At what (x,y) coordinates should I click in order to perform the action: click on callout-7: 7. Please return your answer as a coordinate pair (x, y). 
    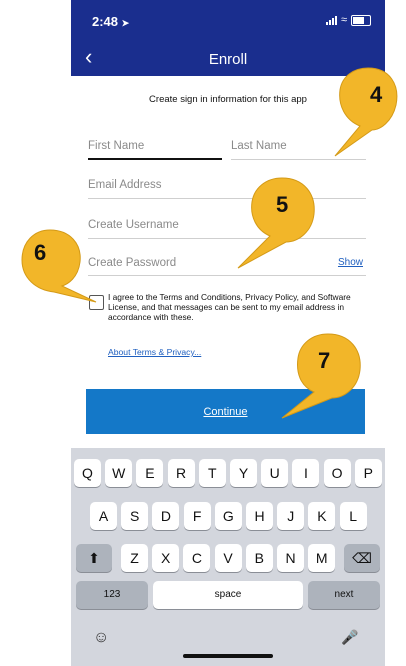
    Looking at the image, I should click on (325, 377).